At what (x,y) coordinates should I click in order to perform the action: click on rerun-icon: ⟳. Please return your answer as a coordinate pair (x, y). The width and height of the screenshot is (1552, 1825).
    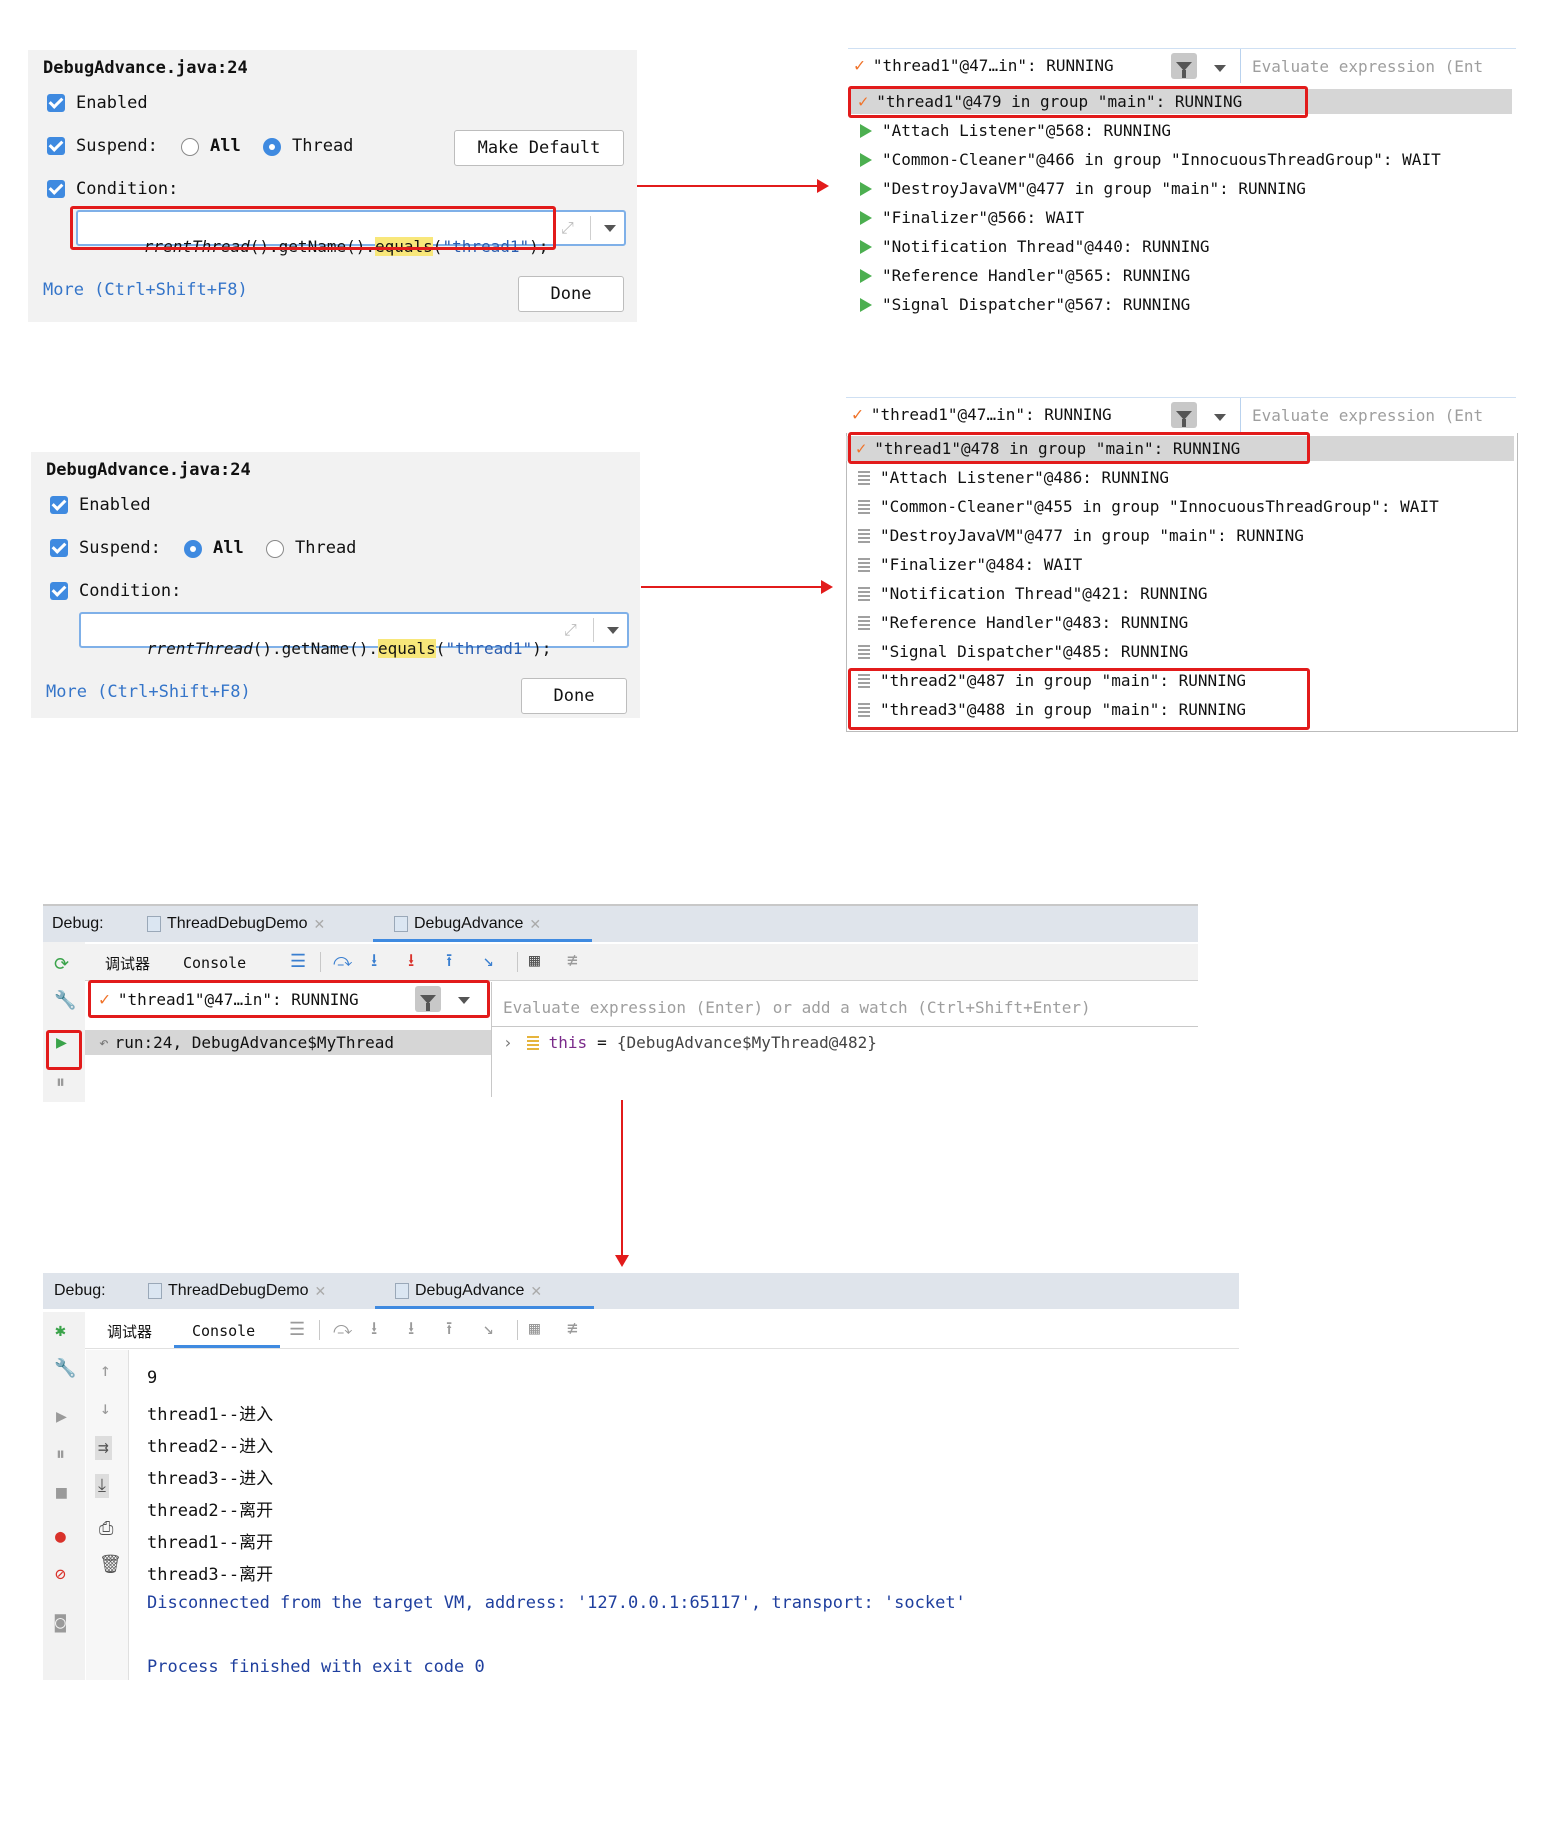
    Looking at the image, I should click on (61, 965).